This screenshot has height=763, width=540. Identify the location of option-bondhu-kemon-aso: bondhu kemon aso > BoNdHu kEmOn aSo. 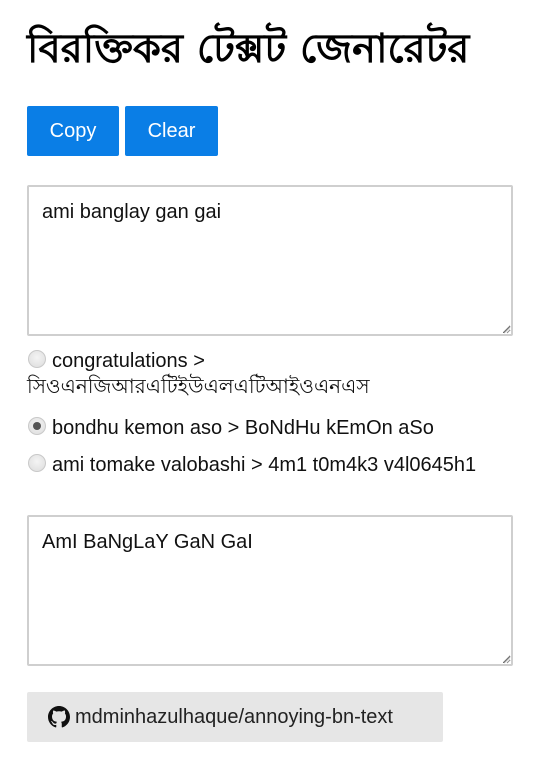
(270, 428).